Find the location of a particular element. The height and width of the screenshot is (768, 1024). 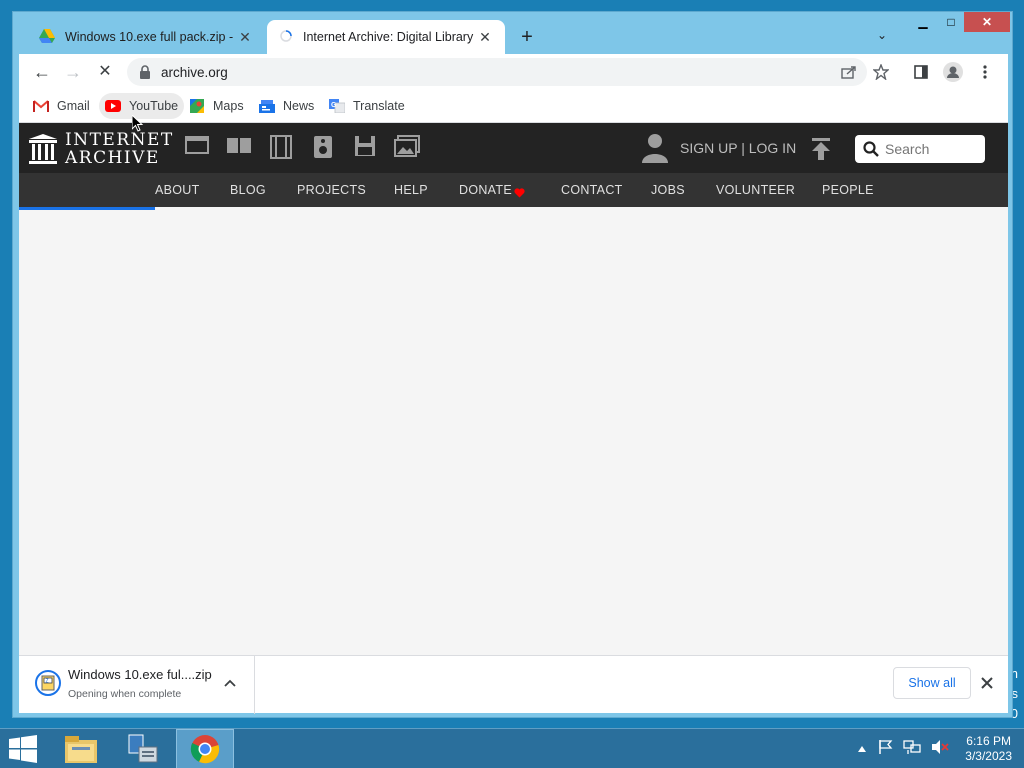

windows-logo-icon is located at coordinates (23, 749).